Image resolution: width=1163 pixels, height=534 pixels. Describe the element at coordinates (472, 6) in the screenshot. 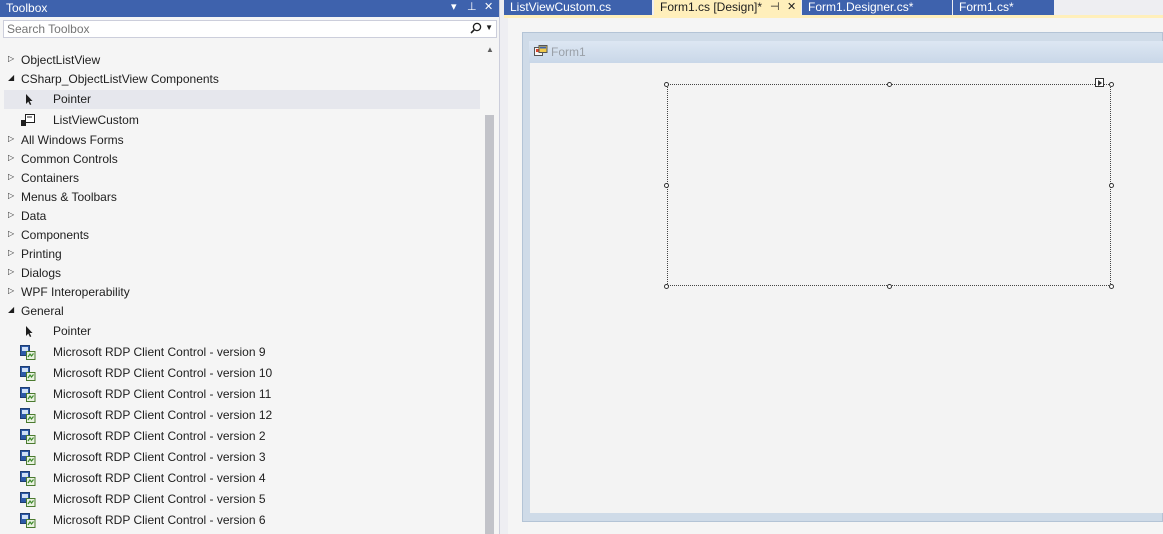

I see `pin-icon: ⊥` at that location.